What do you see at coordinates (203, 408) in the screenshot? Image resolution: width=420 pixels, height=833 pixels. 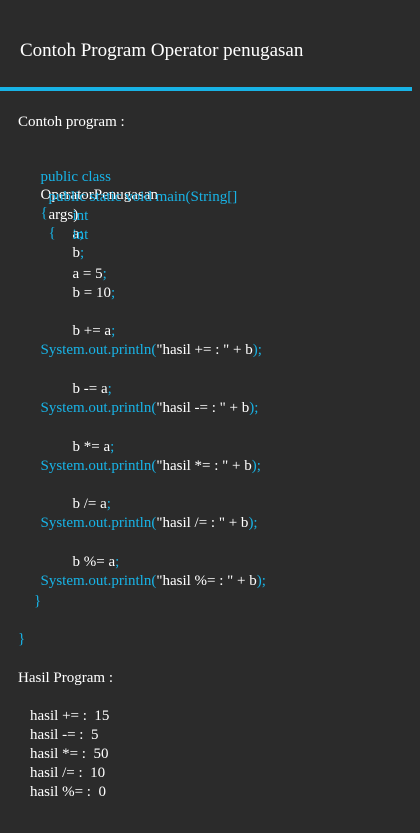 I see `code-string: "hasil -= : " + b` at bounding box center [203, 408].